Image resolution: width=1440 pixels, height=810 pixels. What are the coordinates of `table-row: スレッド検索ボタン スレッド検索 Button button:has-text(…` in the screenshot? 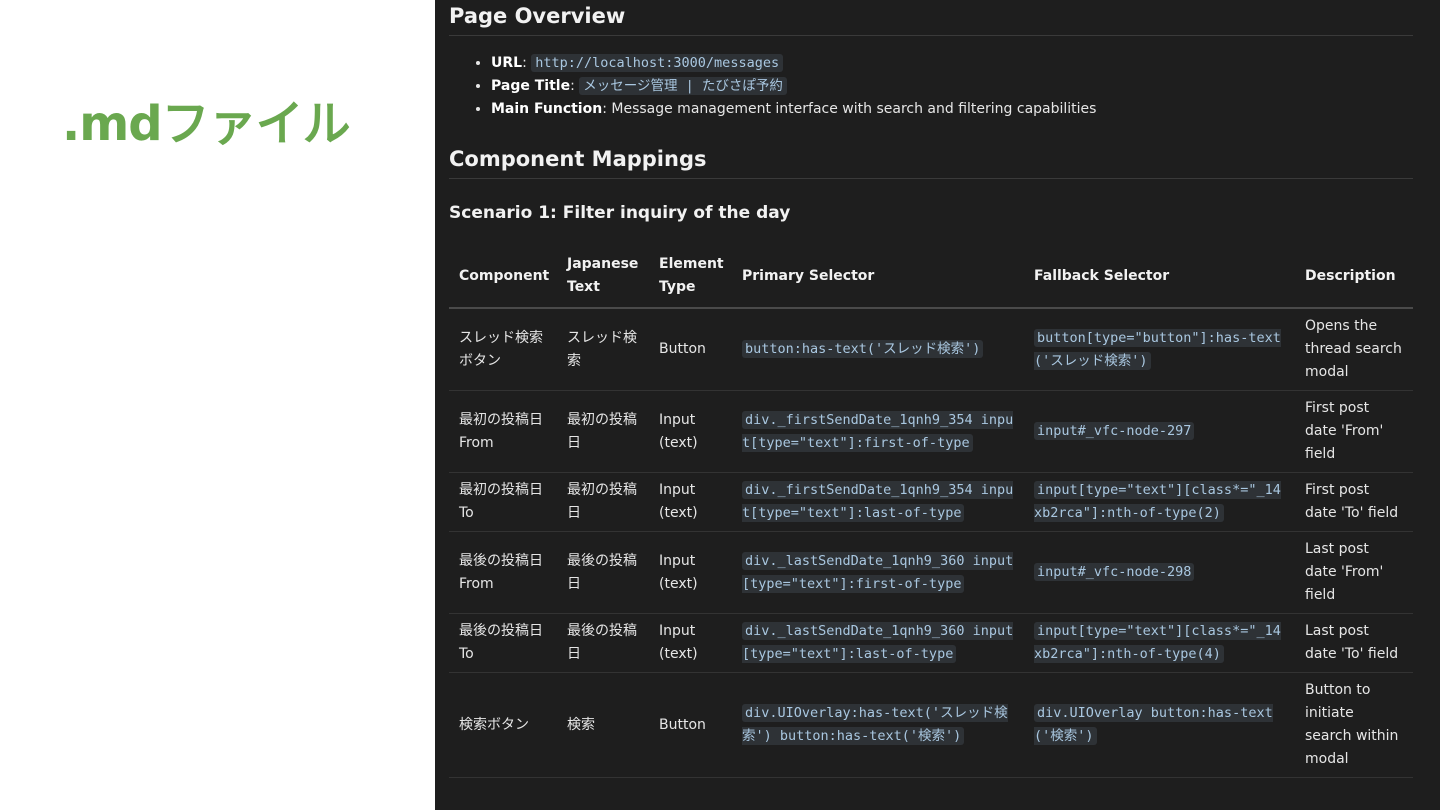 It's located at (931, 349).